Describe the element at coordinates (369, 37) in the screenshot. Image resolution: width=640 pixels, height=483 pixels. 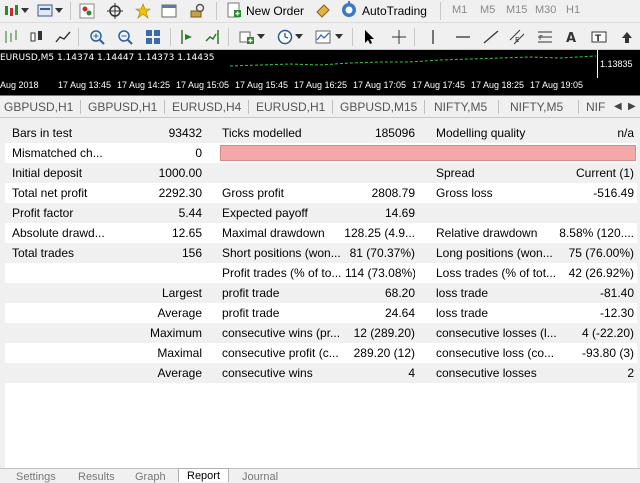
I see `cursor-icon` at that location.